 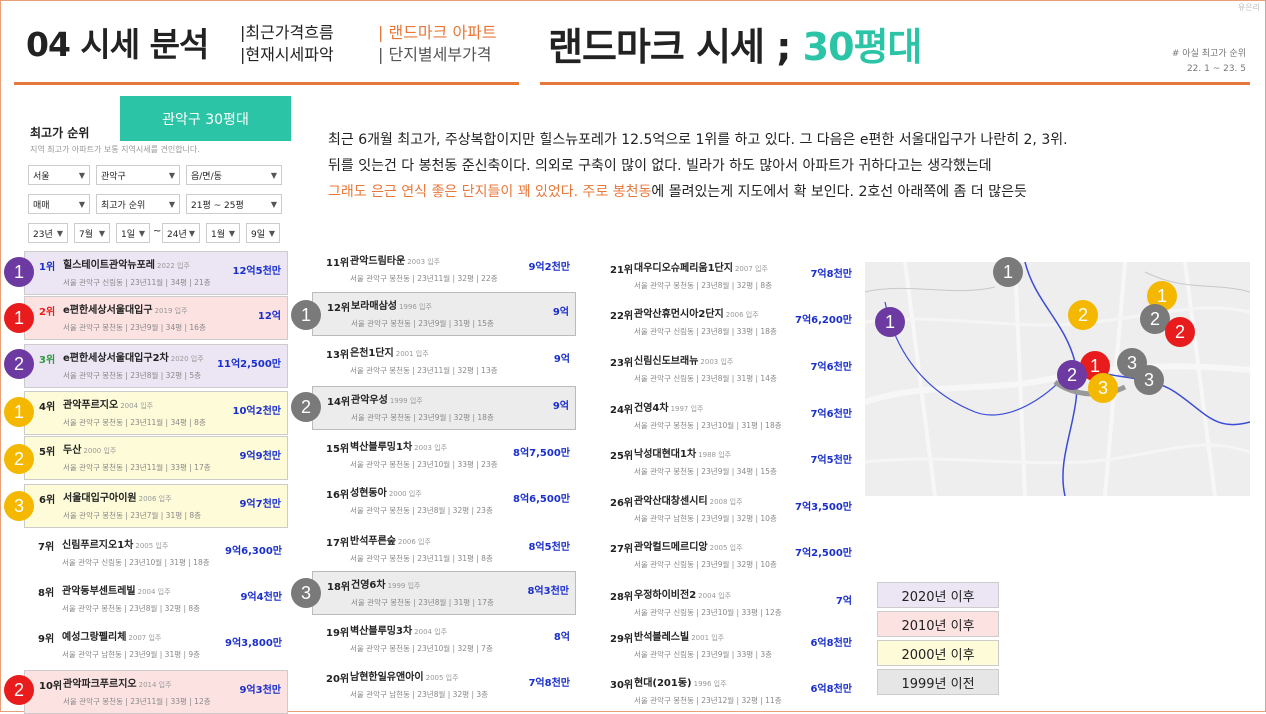 I want to click on apartment-name: 벽산블루밍3차 2004 입주, so click(x=398, y=629).